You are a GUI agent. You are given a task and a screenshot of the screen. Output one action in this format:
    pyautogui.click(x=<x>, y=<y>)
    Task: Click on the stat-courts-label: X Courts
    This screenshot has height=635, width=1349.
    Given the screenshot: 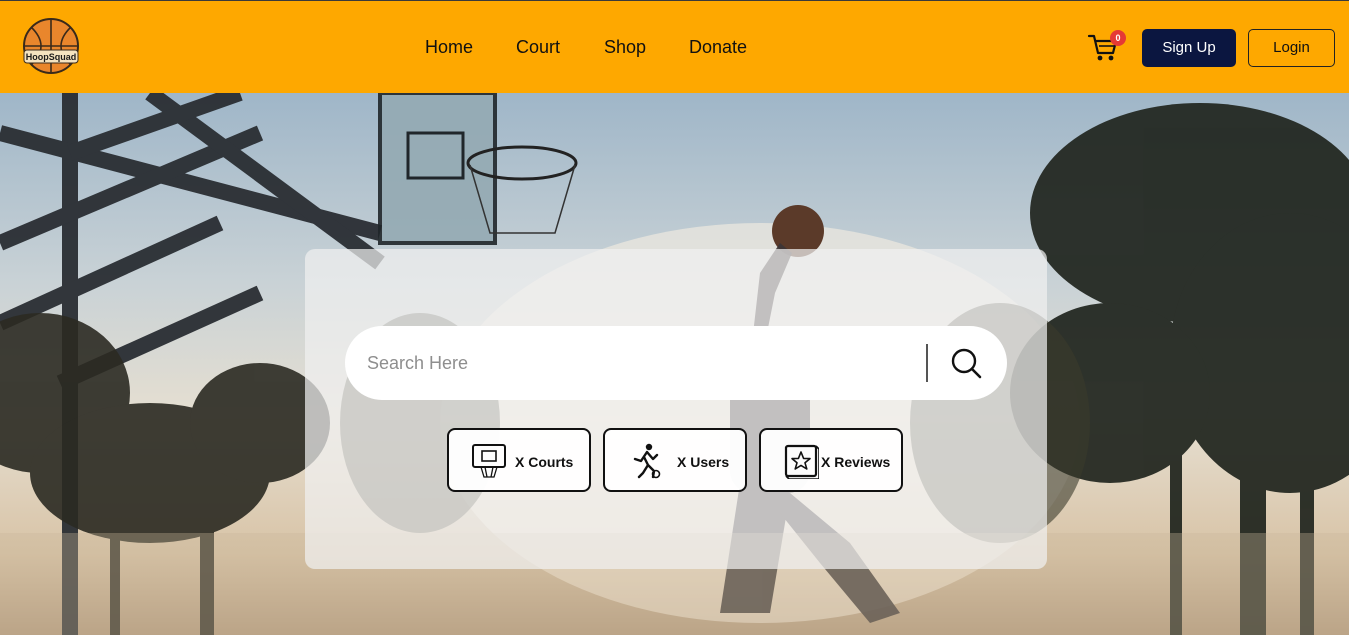 What is the action you would take?
    pyautogui.click(x=544, y=462)
    